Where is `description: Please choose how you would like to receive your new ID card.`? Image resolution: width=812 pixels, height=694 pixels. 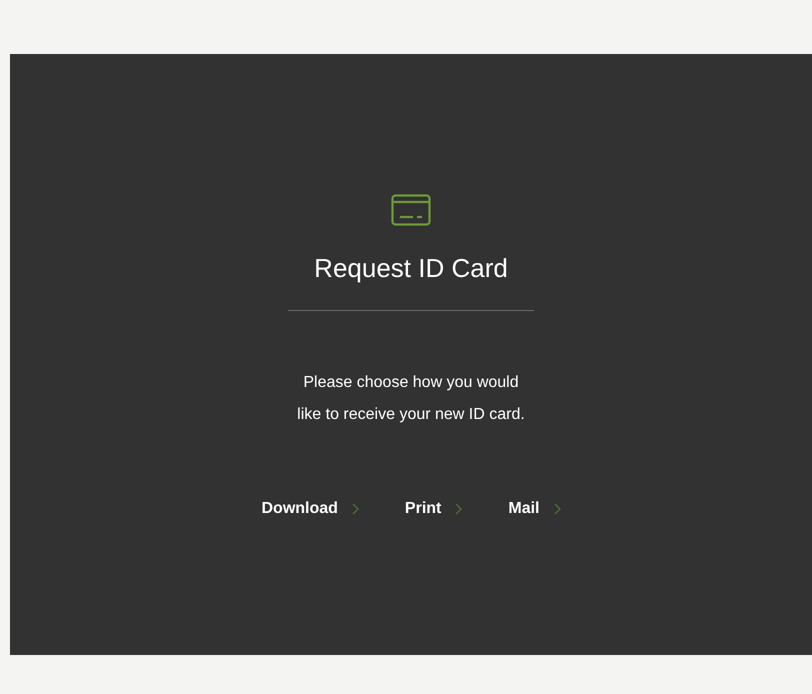 description: Please choose how you would like to receive your new ID card. is located at coordinates (411, 399).